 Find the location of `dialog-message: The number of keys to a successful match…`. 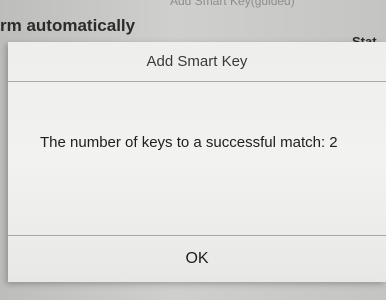

dialog-message: The number of keys to a successful match… is located at coordinates (189, 142).